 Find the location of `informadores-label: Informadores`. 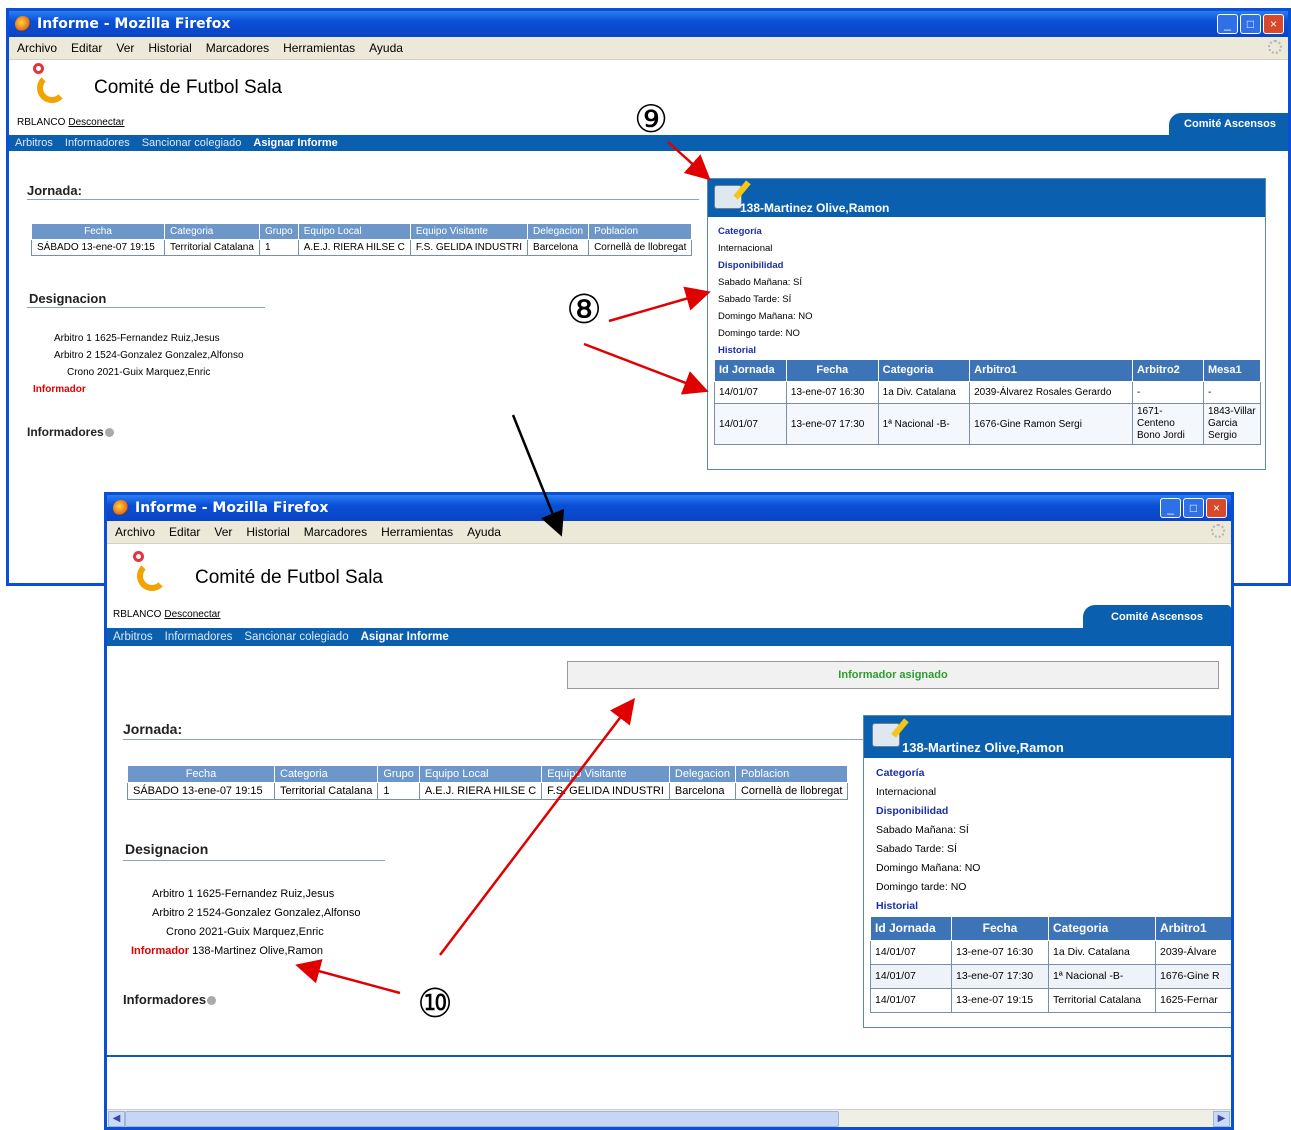

informadores-label: Informadores is located at coordinates (65, 432).